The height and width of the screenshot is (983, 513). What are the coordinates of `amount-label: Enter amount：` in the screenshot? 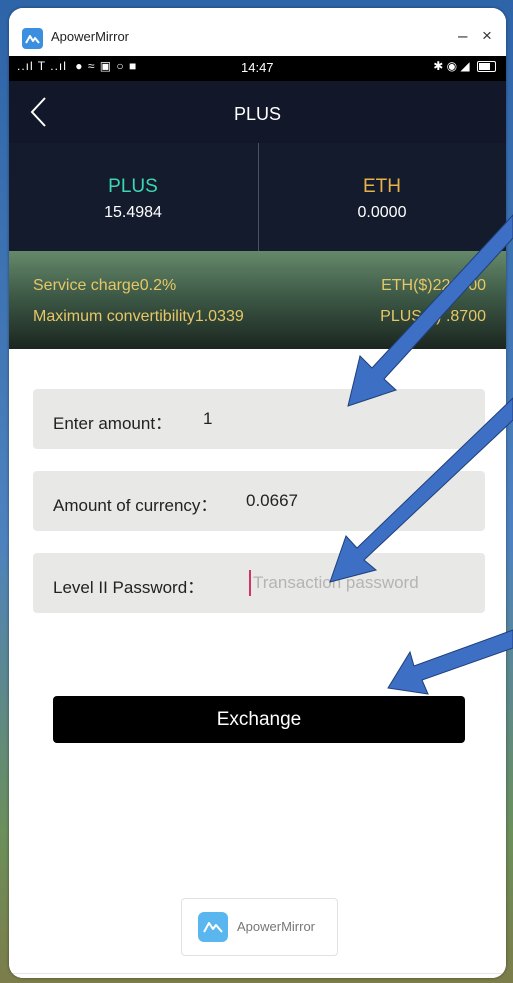 It's located at (113, 423).